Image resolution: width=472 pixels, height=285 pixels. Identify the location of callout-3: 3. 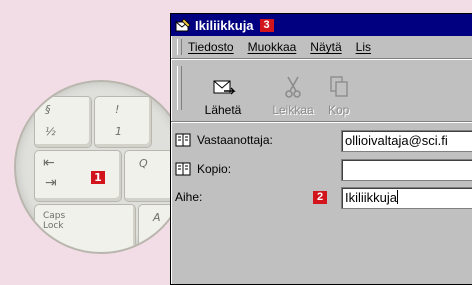
(266, 25).